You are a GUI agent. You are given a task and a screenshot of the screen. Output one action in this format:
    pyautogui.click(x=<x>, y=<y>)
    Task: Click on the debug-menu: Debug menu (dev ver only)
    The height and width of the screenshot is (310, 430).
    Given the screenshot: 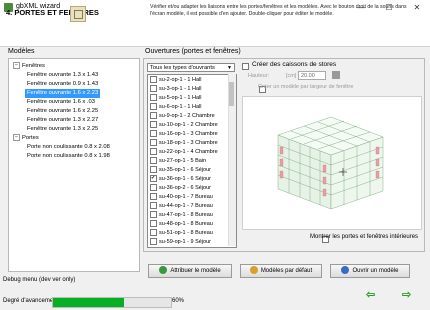 What is the action you would take?
    pyautogui.click(x=39, y=280)
    